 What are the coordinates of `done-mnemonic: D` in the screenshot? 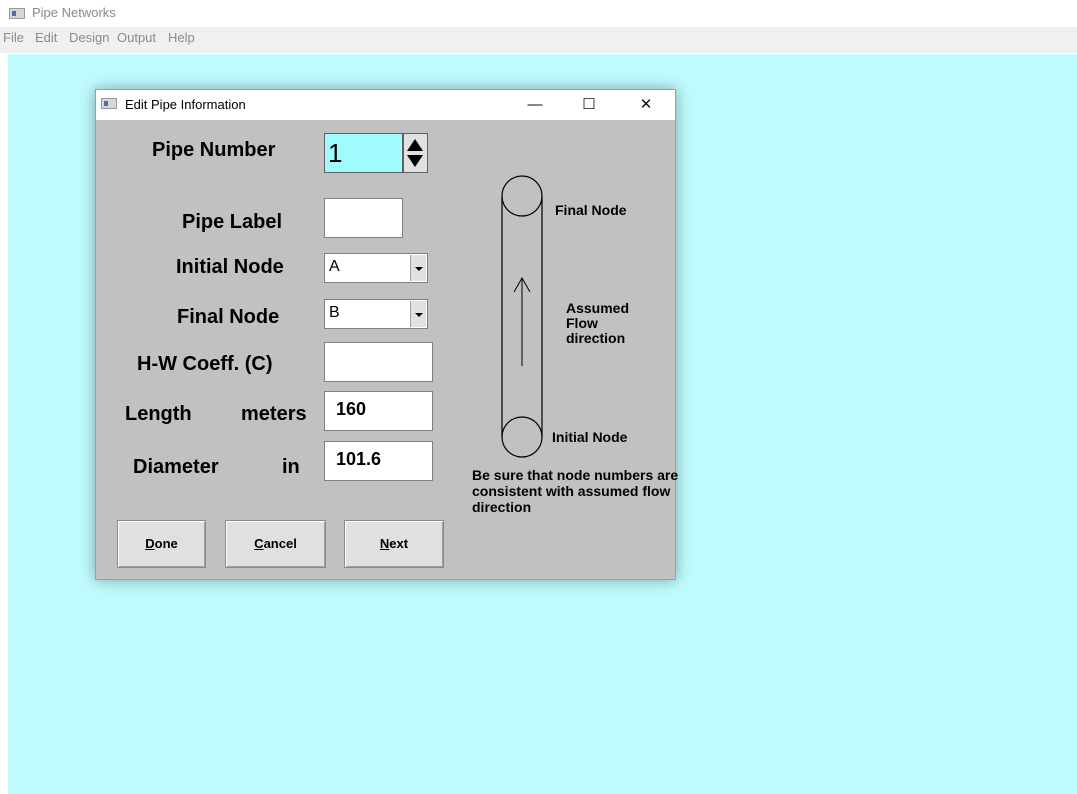 It's located at (150, 543).